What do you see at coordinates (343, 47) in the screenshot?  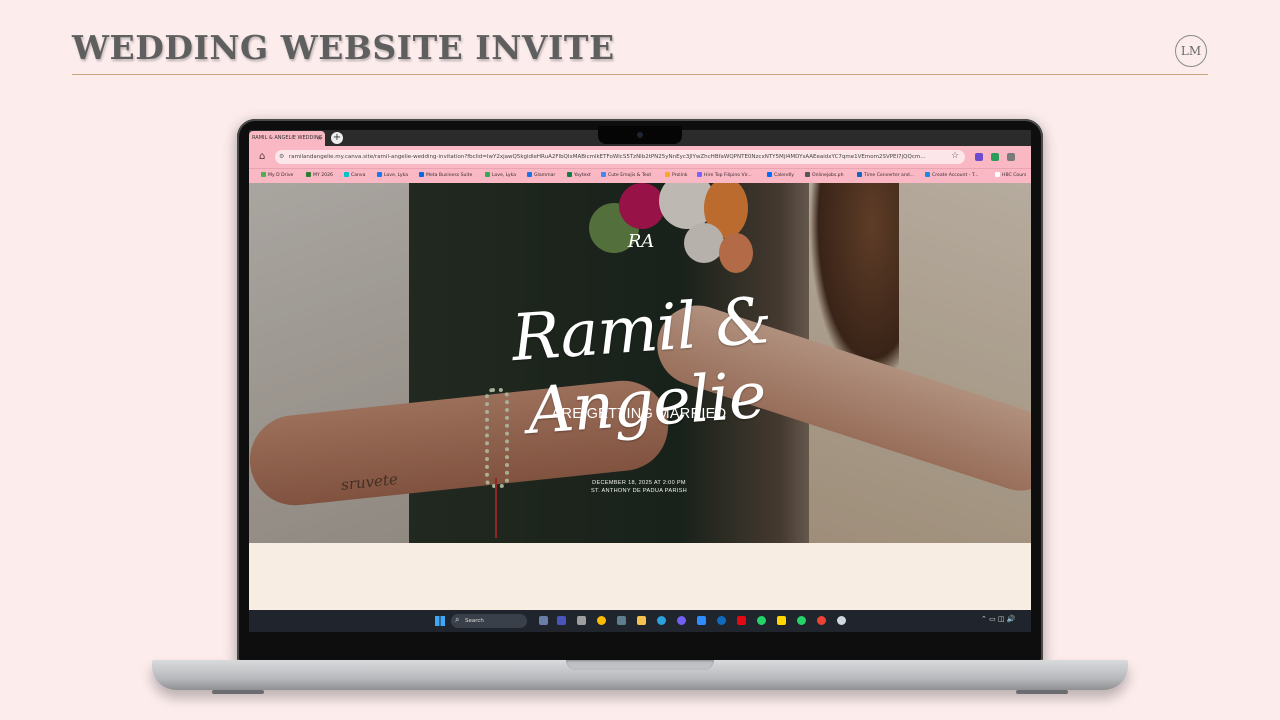 I see `slide-title: WEDDING WEBSITE INVITE` at bounding box center [343, 47].